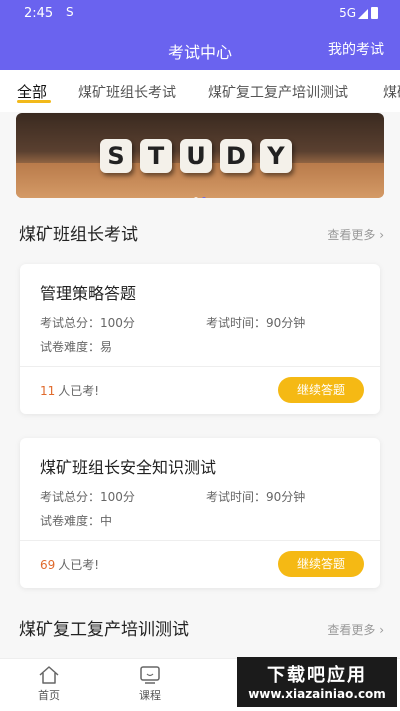 The width and height of the screenshot is (400, 711). I want to click on category-tabs: 全部 煤矿班组长考试 煤矿复工复产培训测试 煤矿, so click(200, 91).